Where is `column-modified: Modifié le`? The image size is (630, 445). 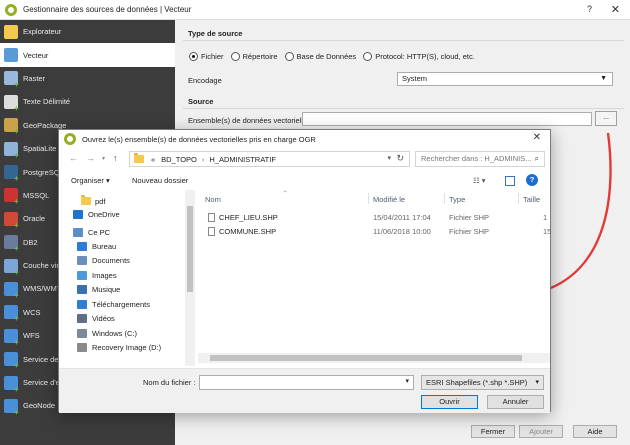
column-modified: Modifié le is located at coordinates (389, 199).